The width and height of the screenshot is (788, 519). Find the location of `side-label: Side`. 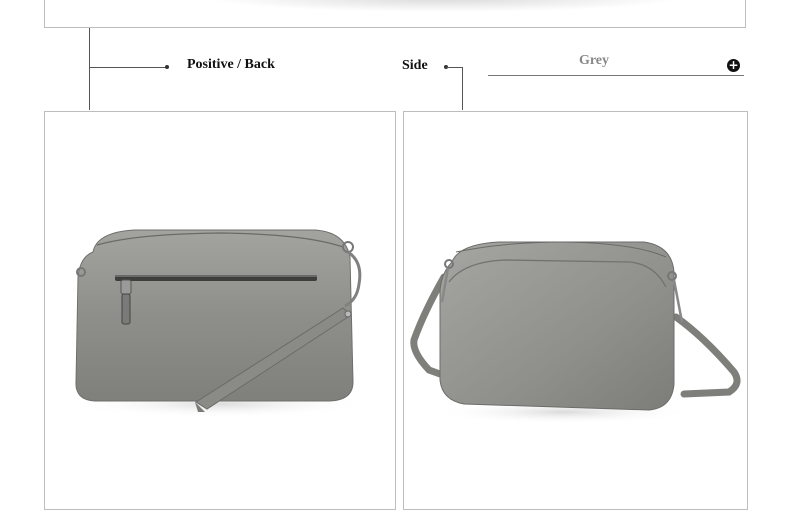

side-label: Side is located at coordinates (415, 65).